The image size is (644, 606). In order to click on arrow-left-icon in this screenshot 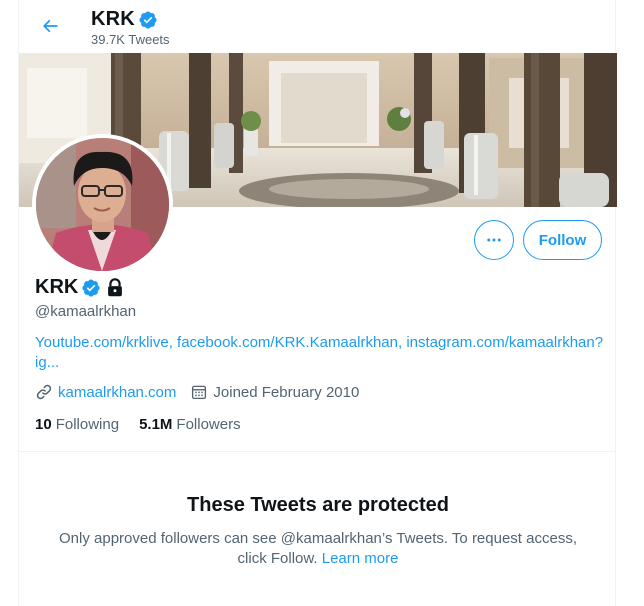, I will do `click(50, 26)`.